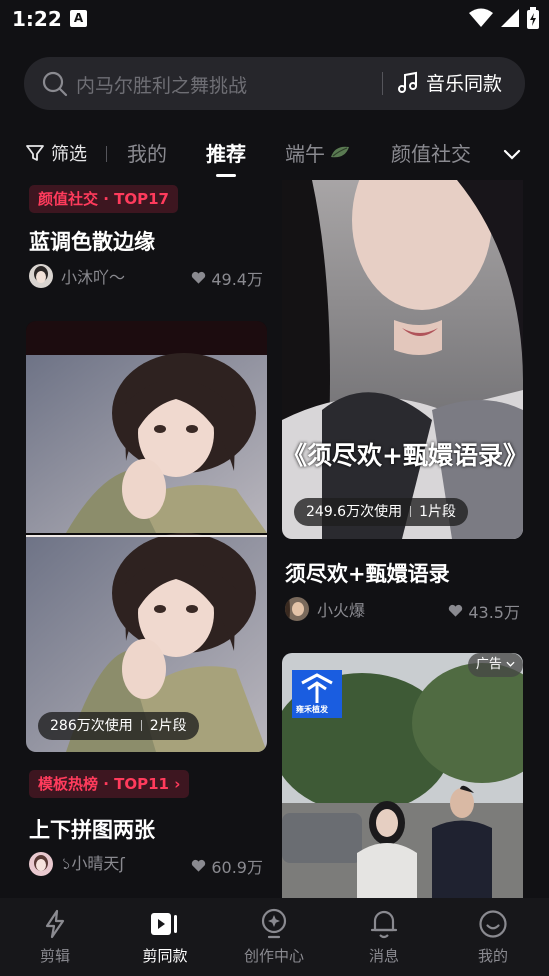 The height and width of the screenshot is (976, 549). I want to click on author-name: ১小晴天ʃ, so click(93, 863).